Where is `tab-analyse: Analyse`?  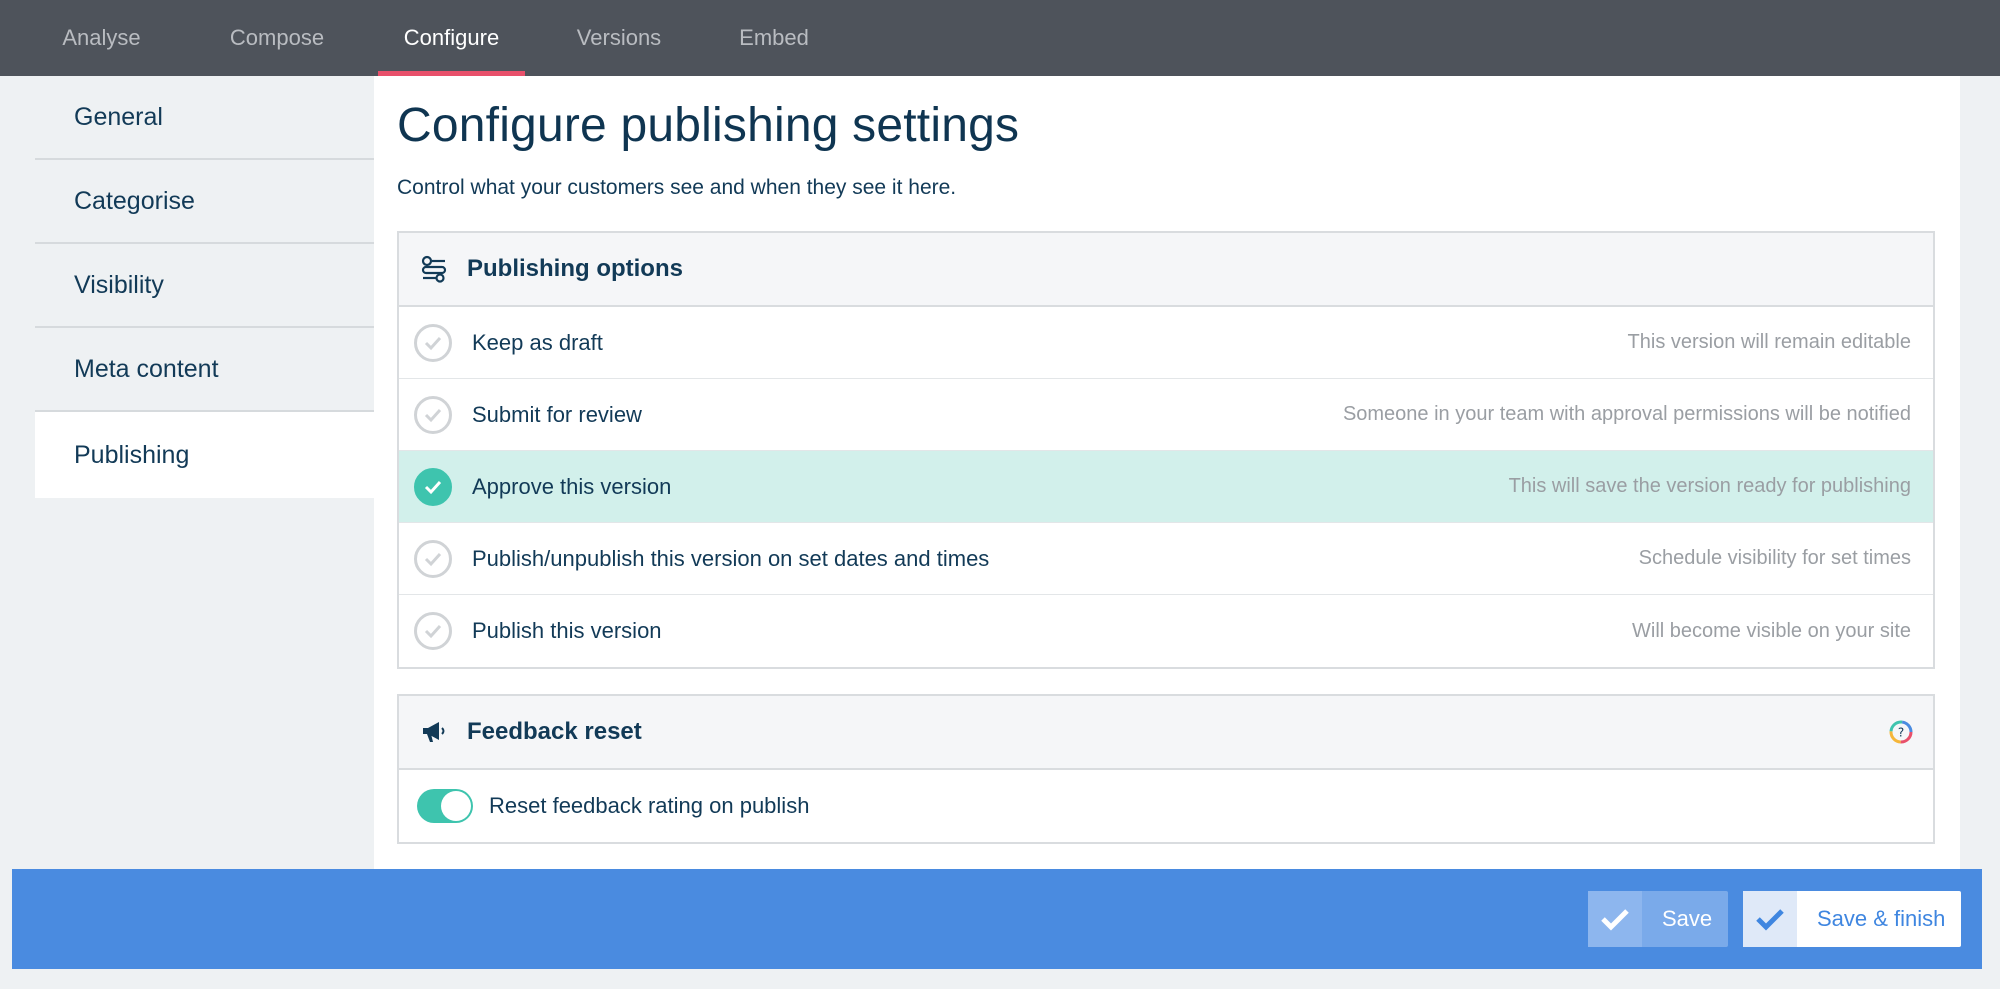
tab-analyse: Analyse is located at coordinates (101, 38).